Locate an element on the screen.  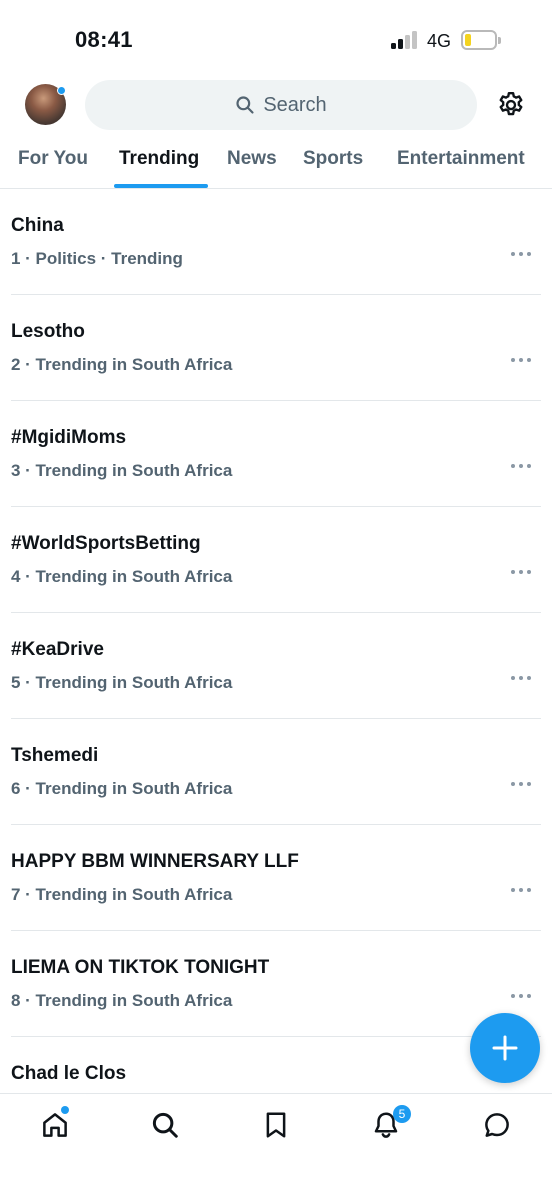
trend-meta: 5 · Trending in South Africa is located at coordinates (122, 682).